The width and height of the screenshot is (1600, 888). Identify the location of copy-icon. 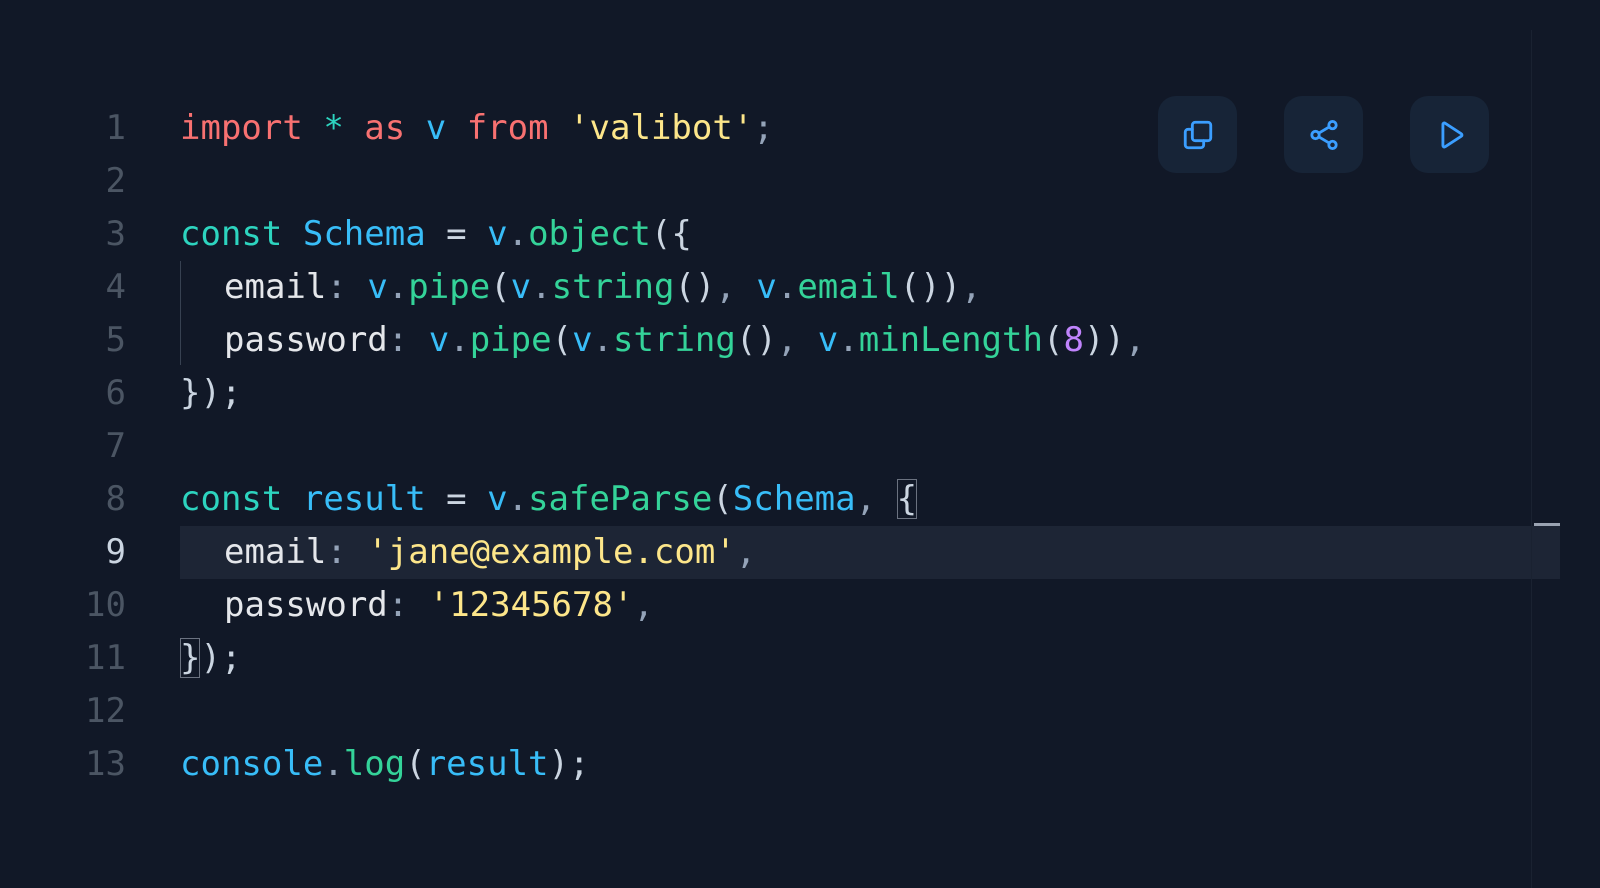
(1197, 134).